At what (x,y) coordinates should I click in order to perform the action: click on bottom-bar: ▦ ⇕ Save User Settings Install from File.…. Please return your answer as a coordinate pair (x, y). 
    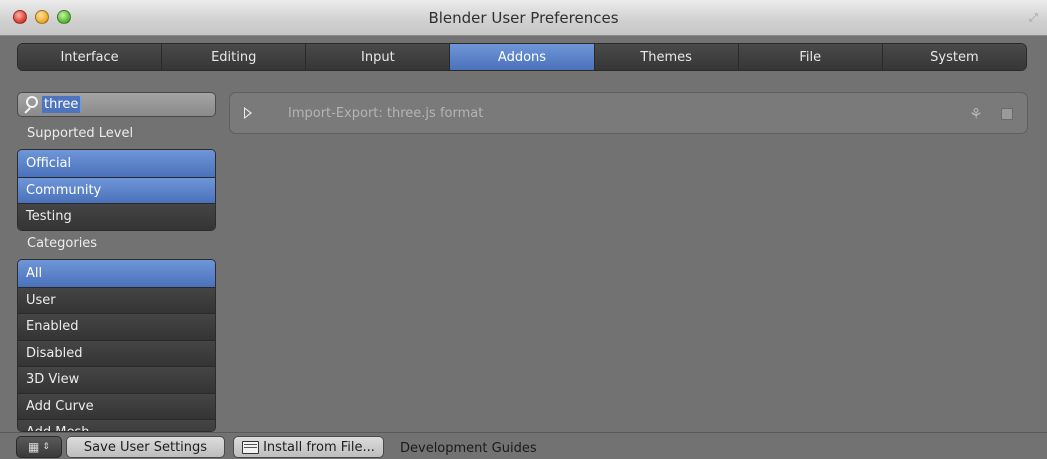
    Looking at the image, I should click on (523, 445).